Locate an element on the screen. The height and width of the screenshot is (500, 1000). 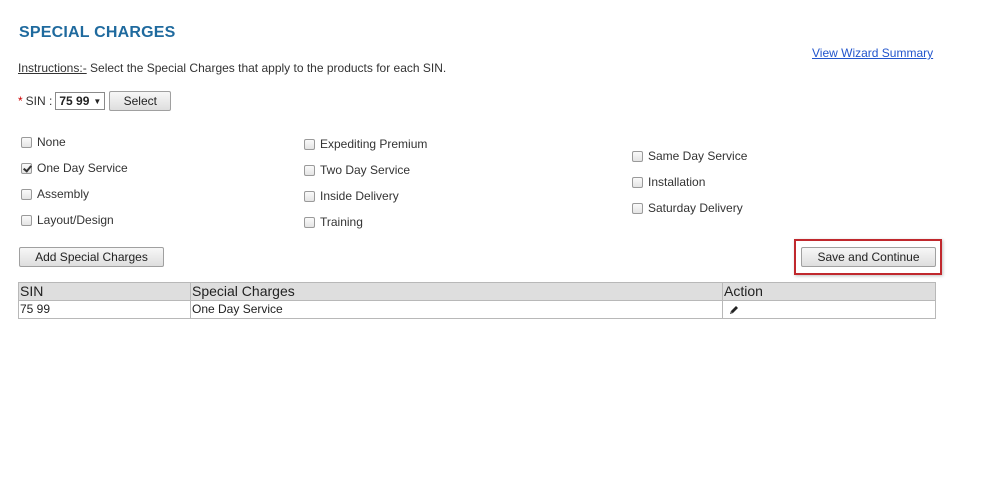
cell-action is located at coordinates (829, 309).